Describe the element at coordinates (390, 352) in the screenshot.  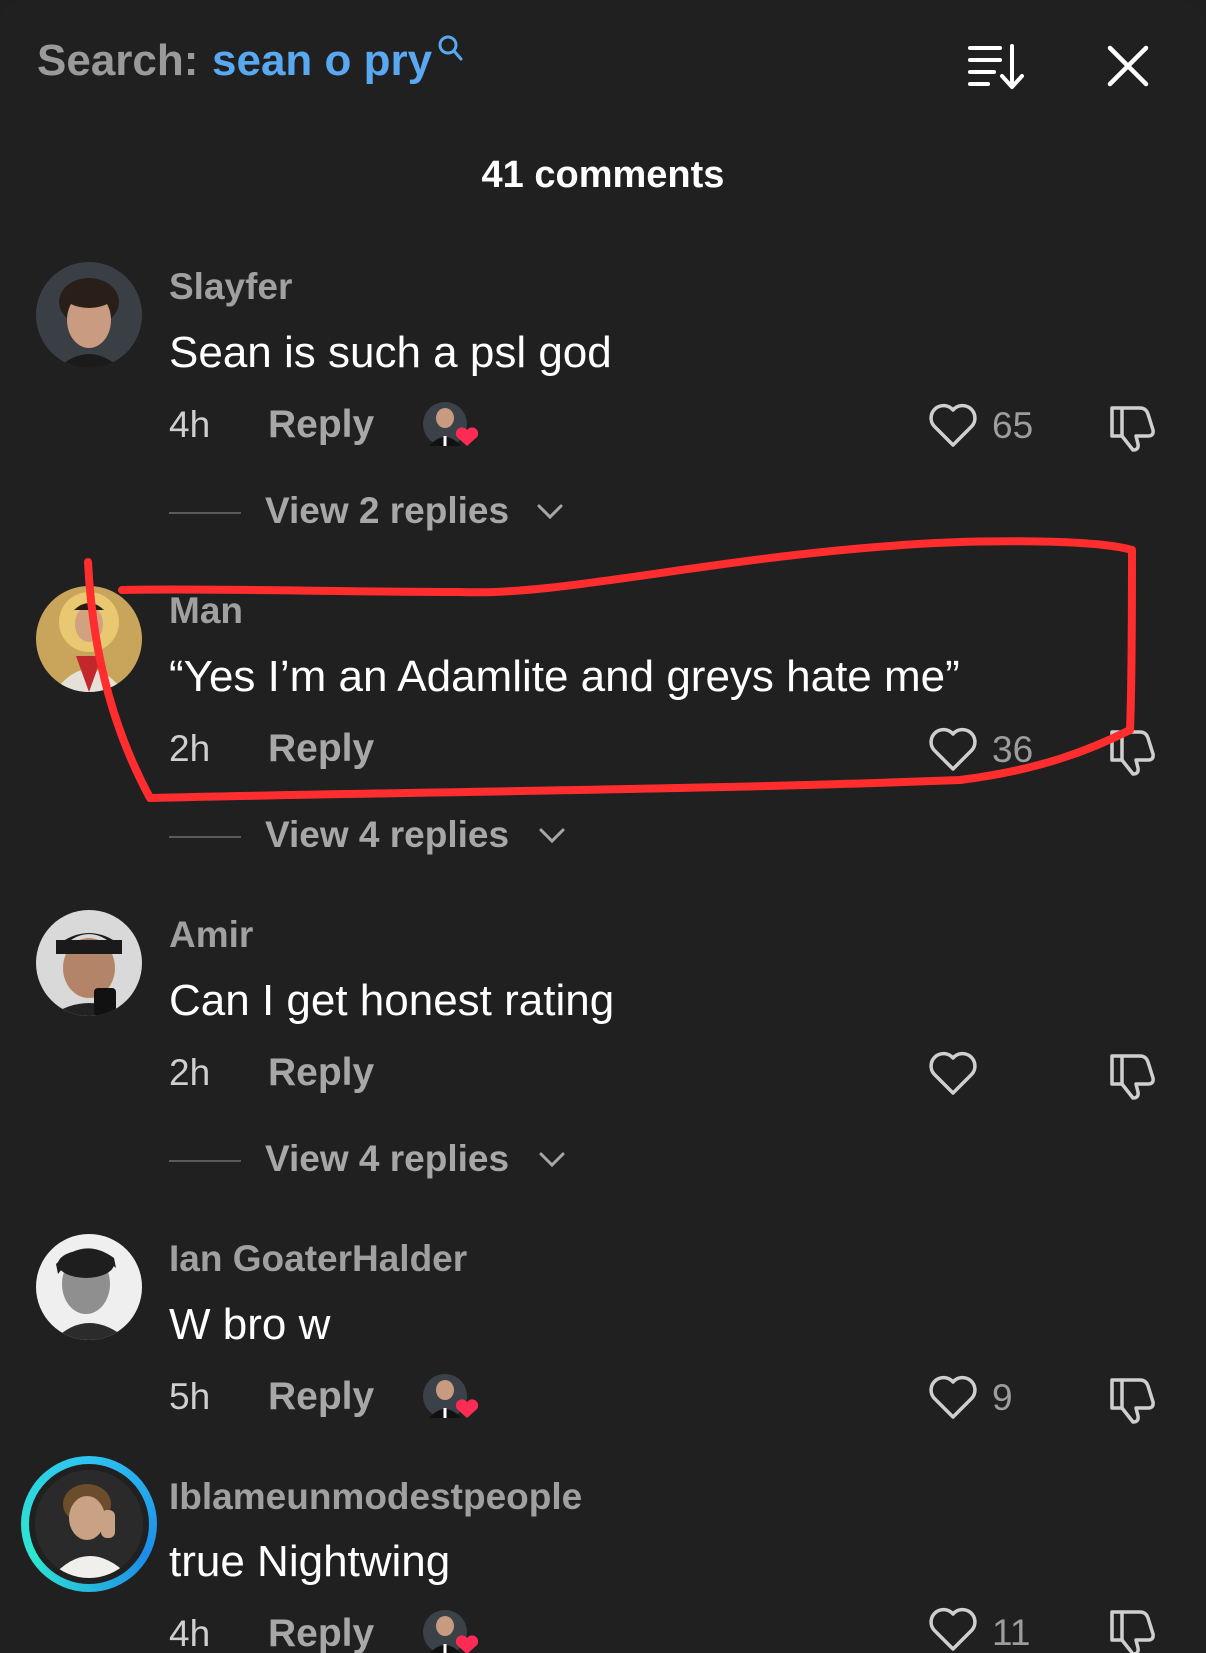
I see `comment-text: Sean is such a psl god` at that location.